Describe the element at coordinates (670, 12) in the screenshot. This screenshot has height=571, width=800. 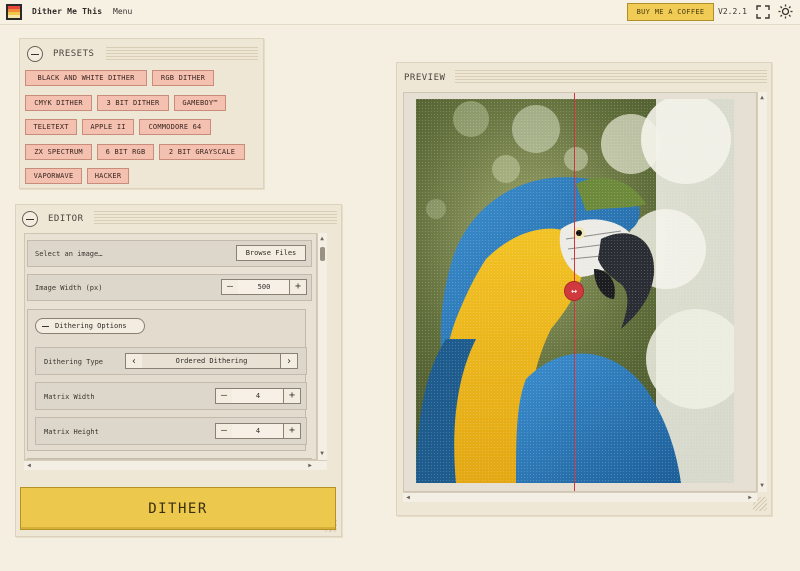
I see `buy-coffee-button: BUY ME A COFFEE` at that location.